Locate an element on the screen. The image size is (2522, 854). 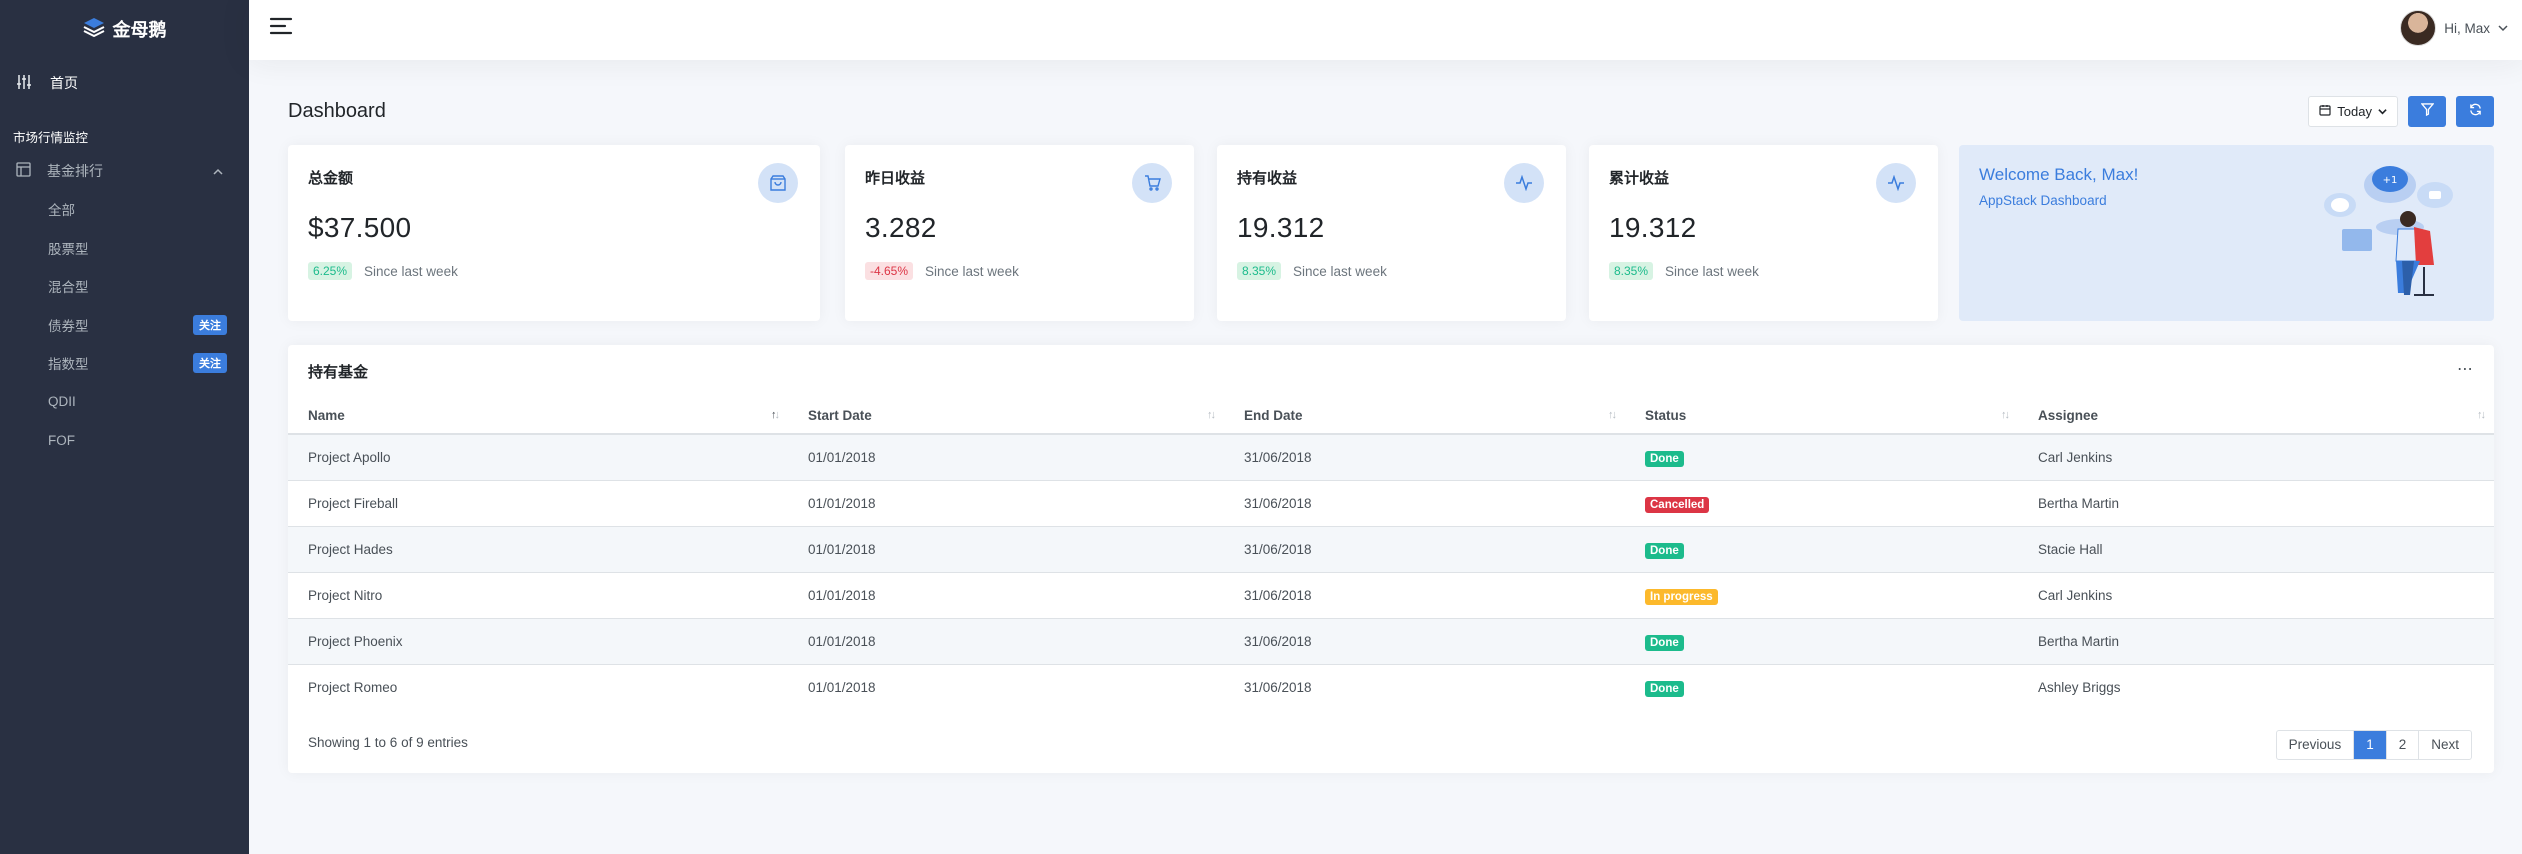
sidebar-item-hybrid: 混合型 is located at coordinates (124, 286).